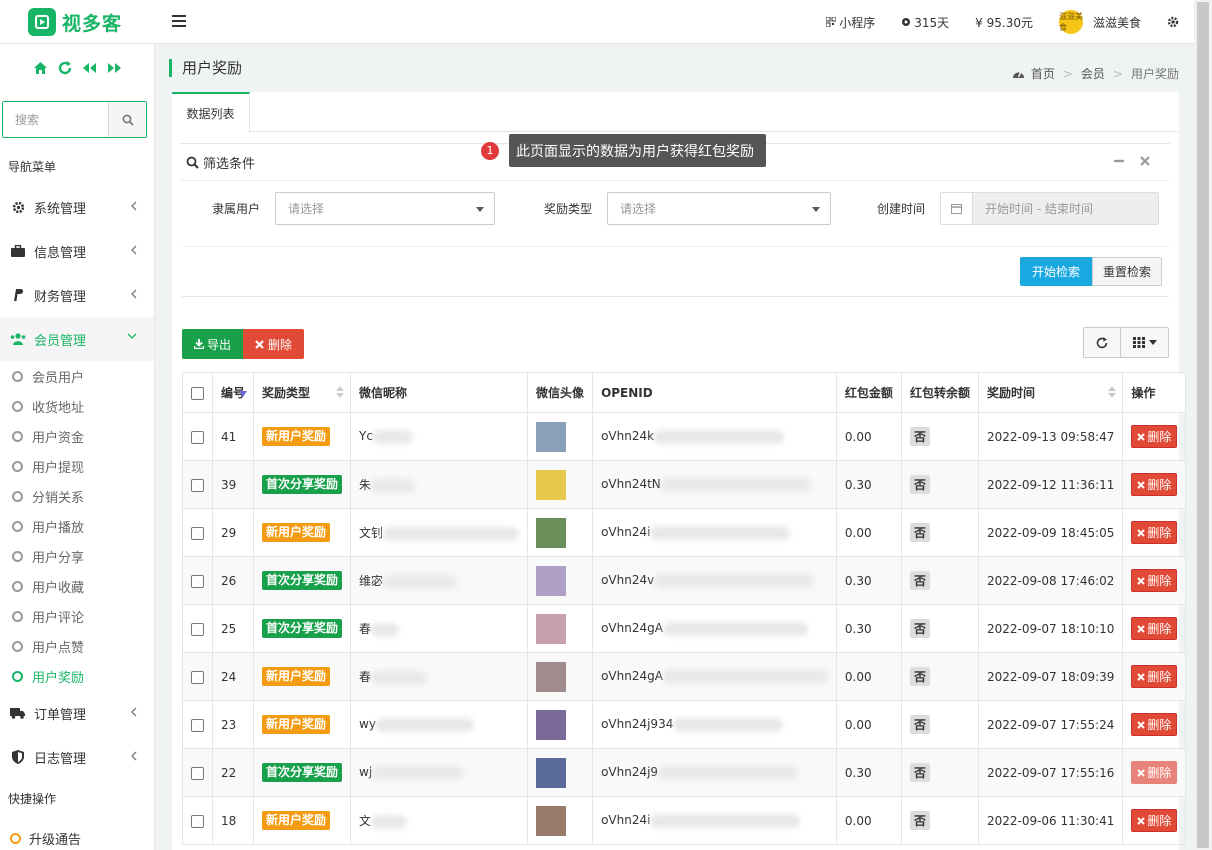 This screenshot has width=1212, height=850. Describe the element at coordinates (1050, 820) in the screenshot. I see `cell-time: 2022-09-06 11:30:41` at that location.